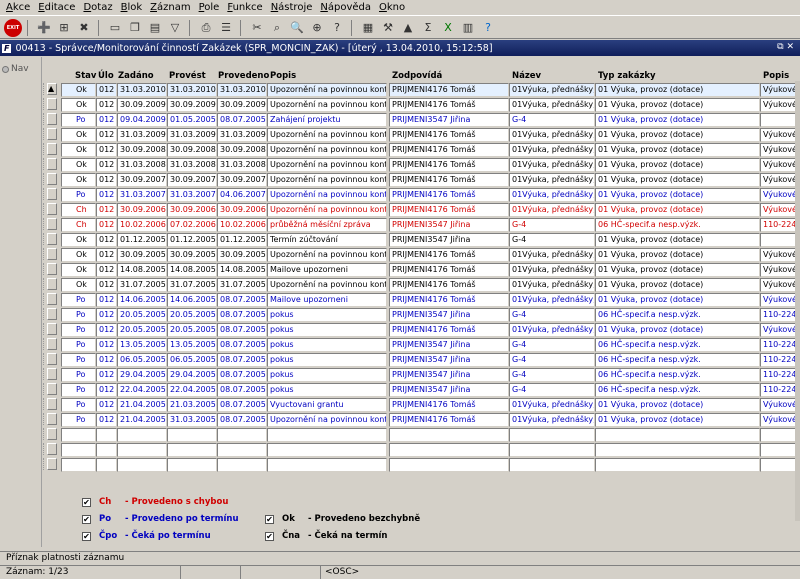 Image resolution: width=800 pixels, height=579 pixels. What do you see at coordinates (242, 255) in the screenshot?
I see `cell-provedeno: 30.09.2005` at bounding box center [242, 255].